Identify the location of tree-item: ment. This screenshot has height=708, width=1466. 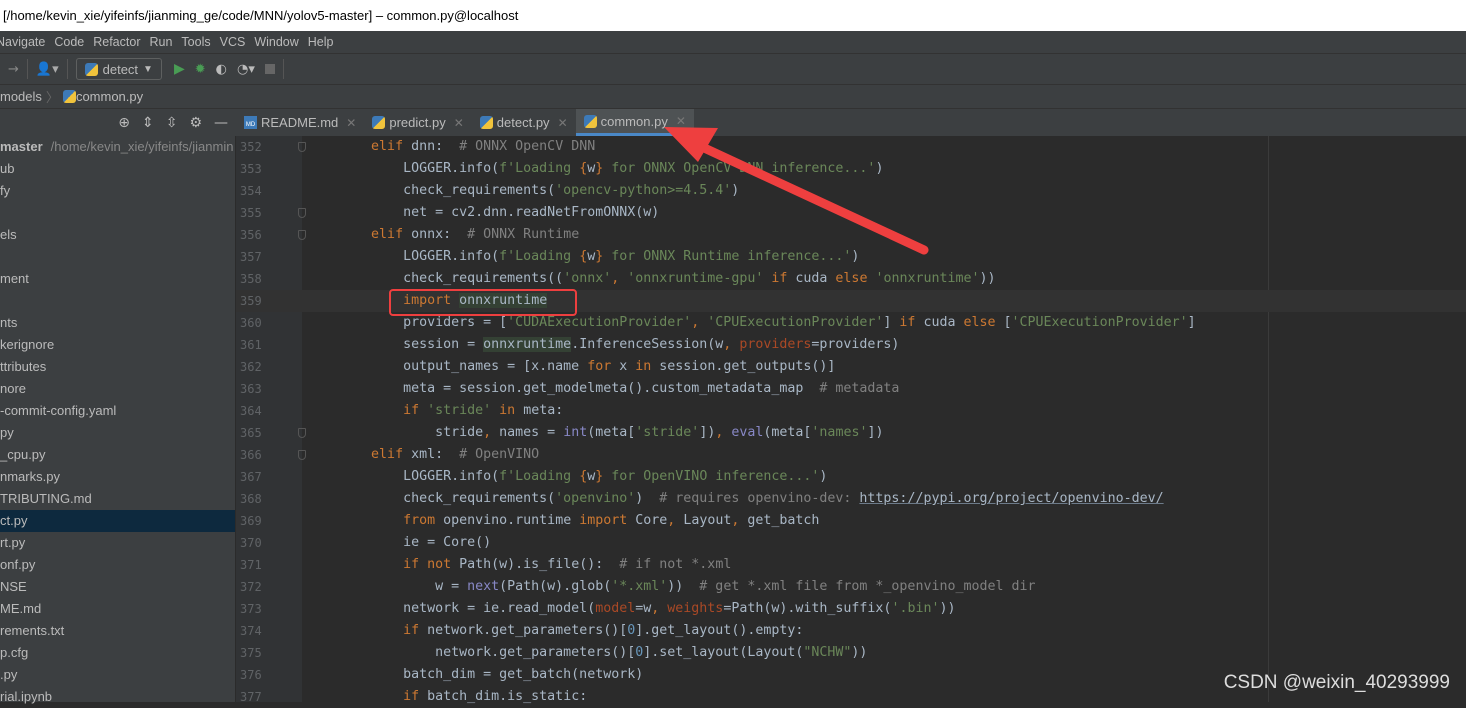
(117, 279).